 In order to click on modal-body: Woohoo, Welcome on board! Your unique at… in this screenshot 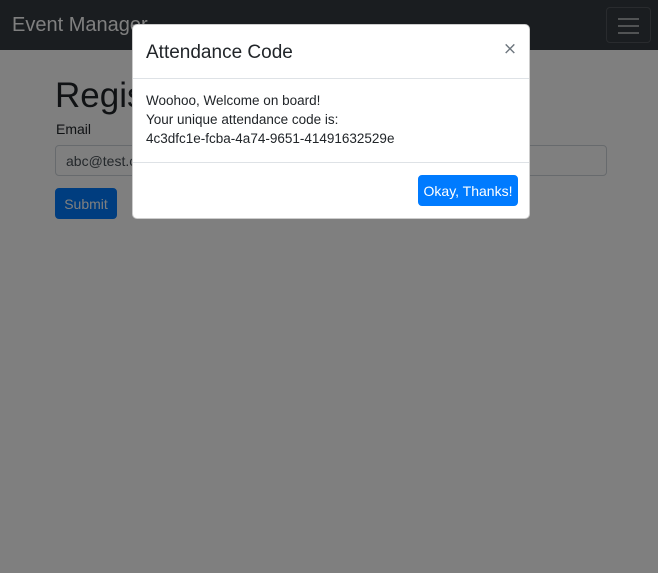, I will do `click(332, 119)`.